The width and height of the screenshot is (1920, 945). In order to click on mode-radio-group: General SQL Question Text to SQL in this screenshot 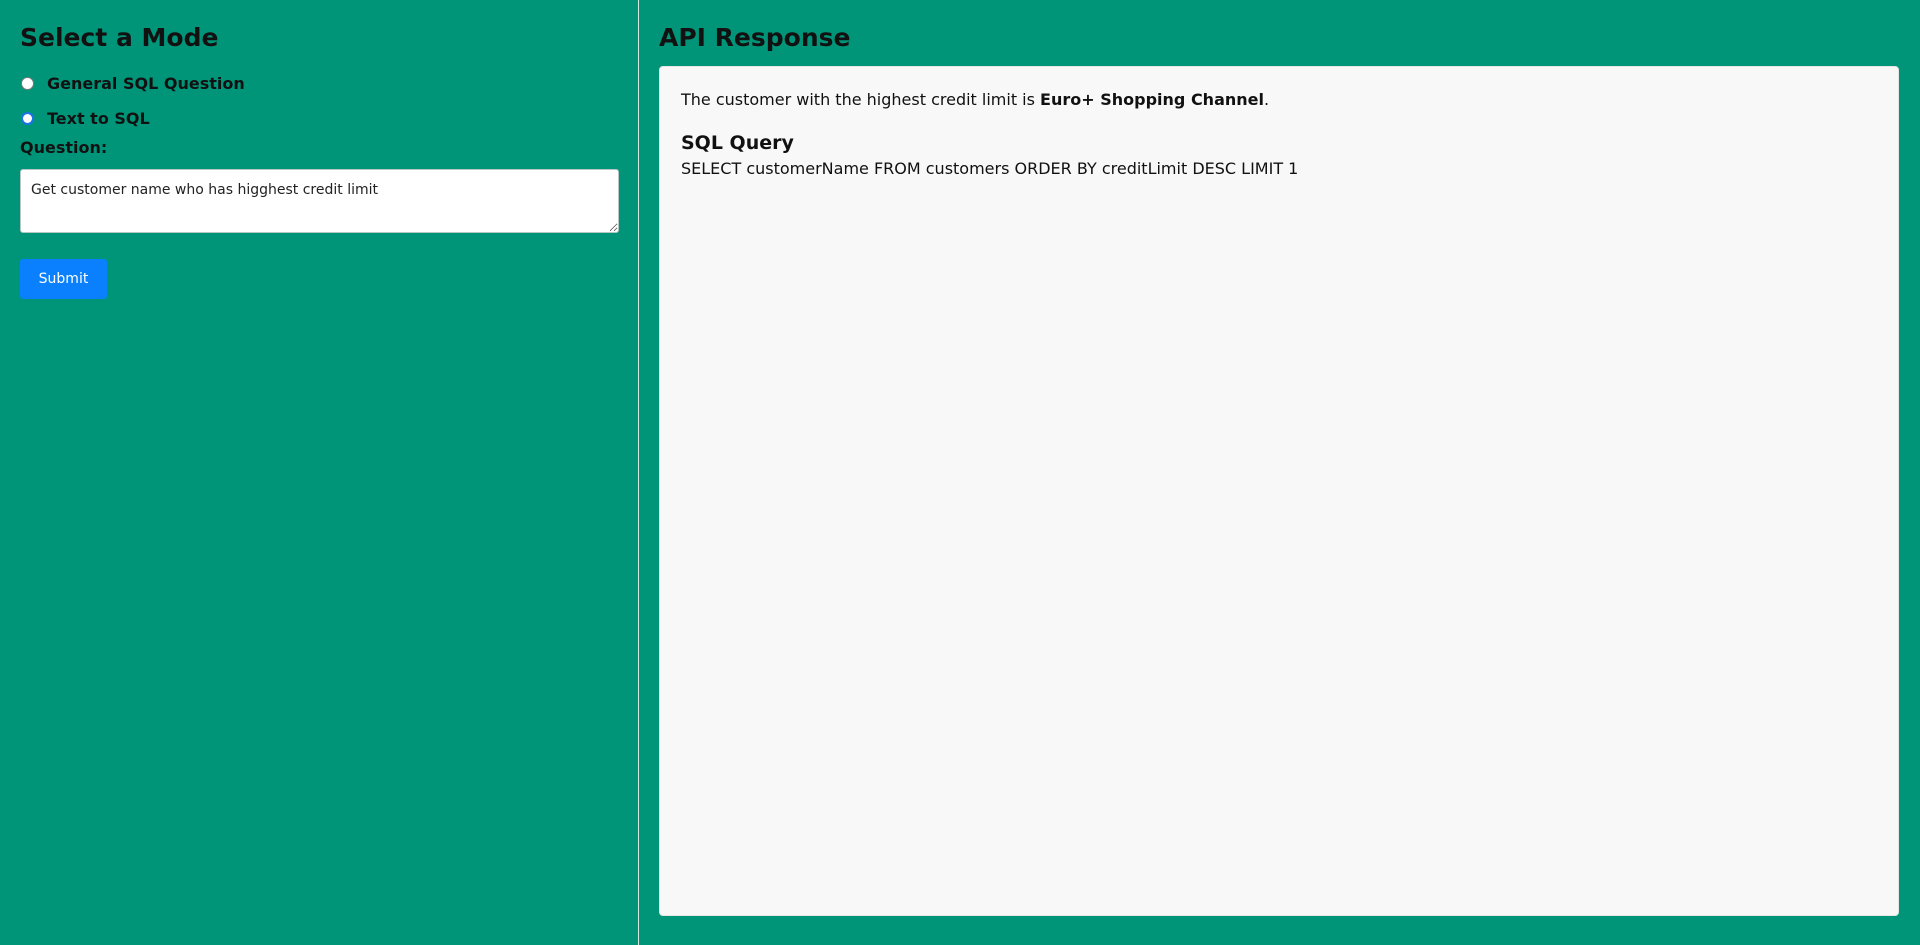, I will do `click(319, 101)`.